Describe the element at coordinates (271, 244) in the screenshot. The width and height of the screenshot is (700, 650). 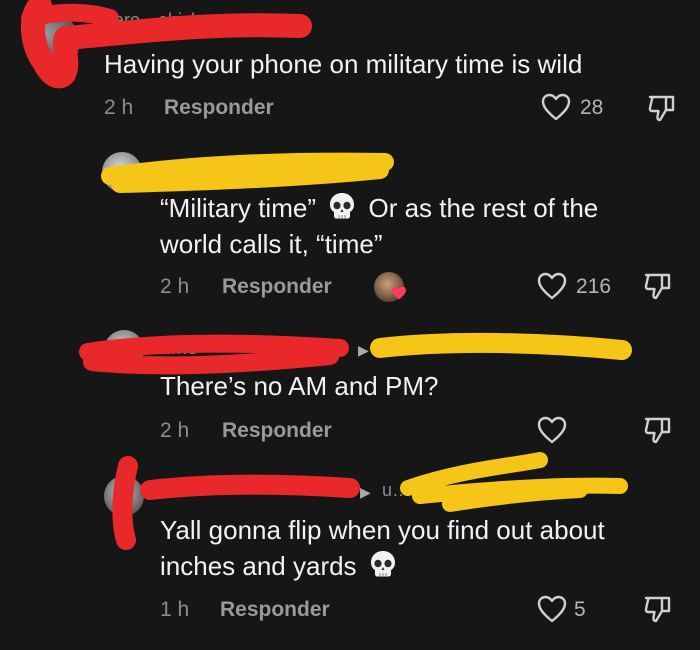
I see `comment-text-line2: world calls it, “time”` at that location.